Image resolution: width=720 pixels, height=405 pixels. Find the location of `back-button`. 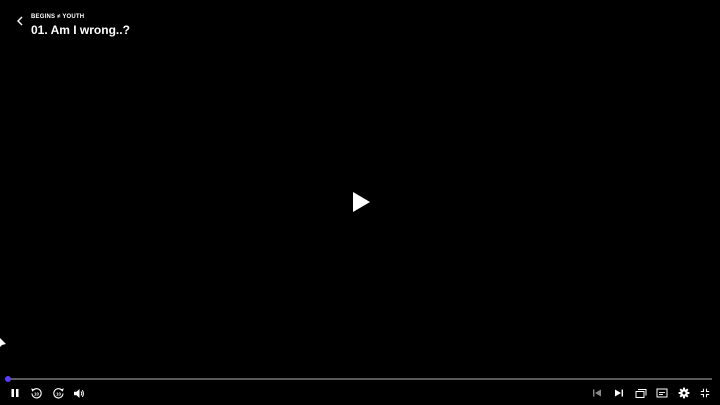

back-button is located at coordinates (20, 21).